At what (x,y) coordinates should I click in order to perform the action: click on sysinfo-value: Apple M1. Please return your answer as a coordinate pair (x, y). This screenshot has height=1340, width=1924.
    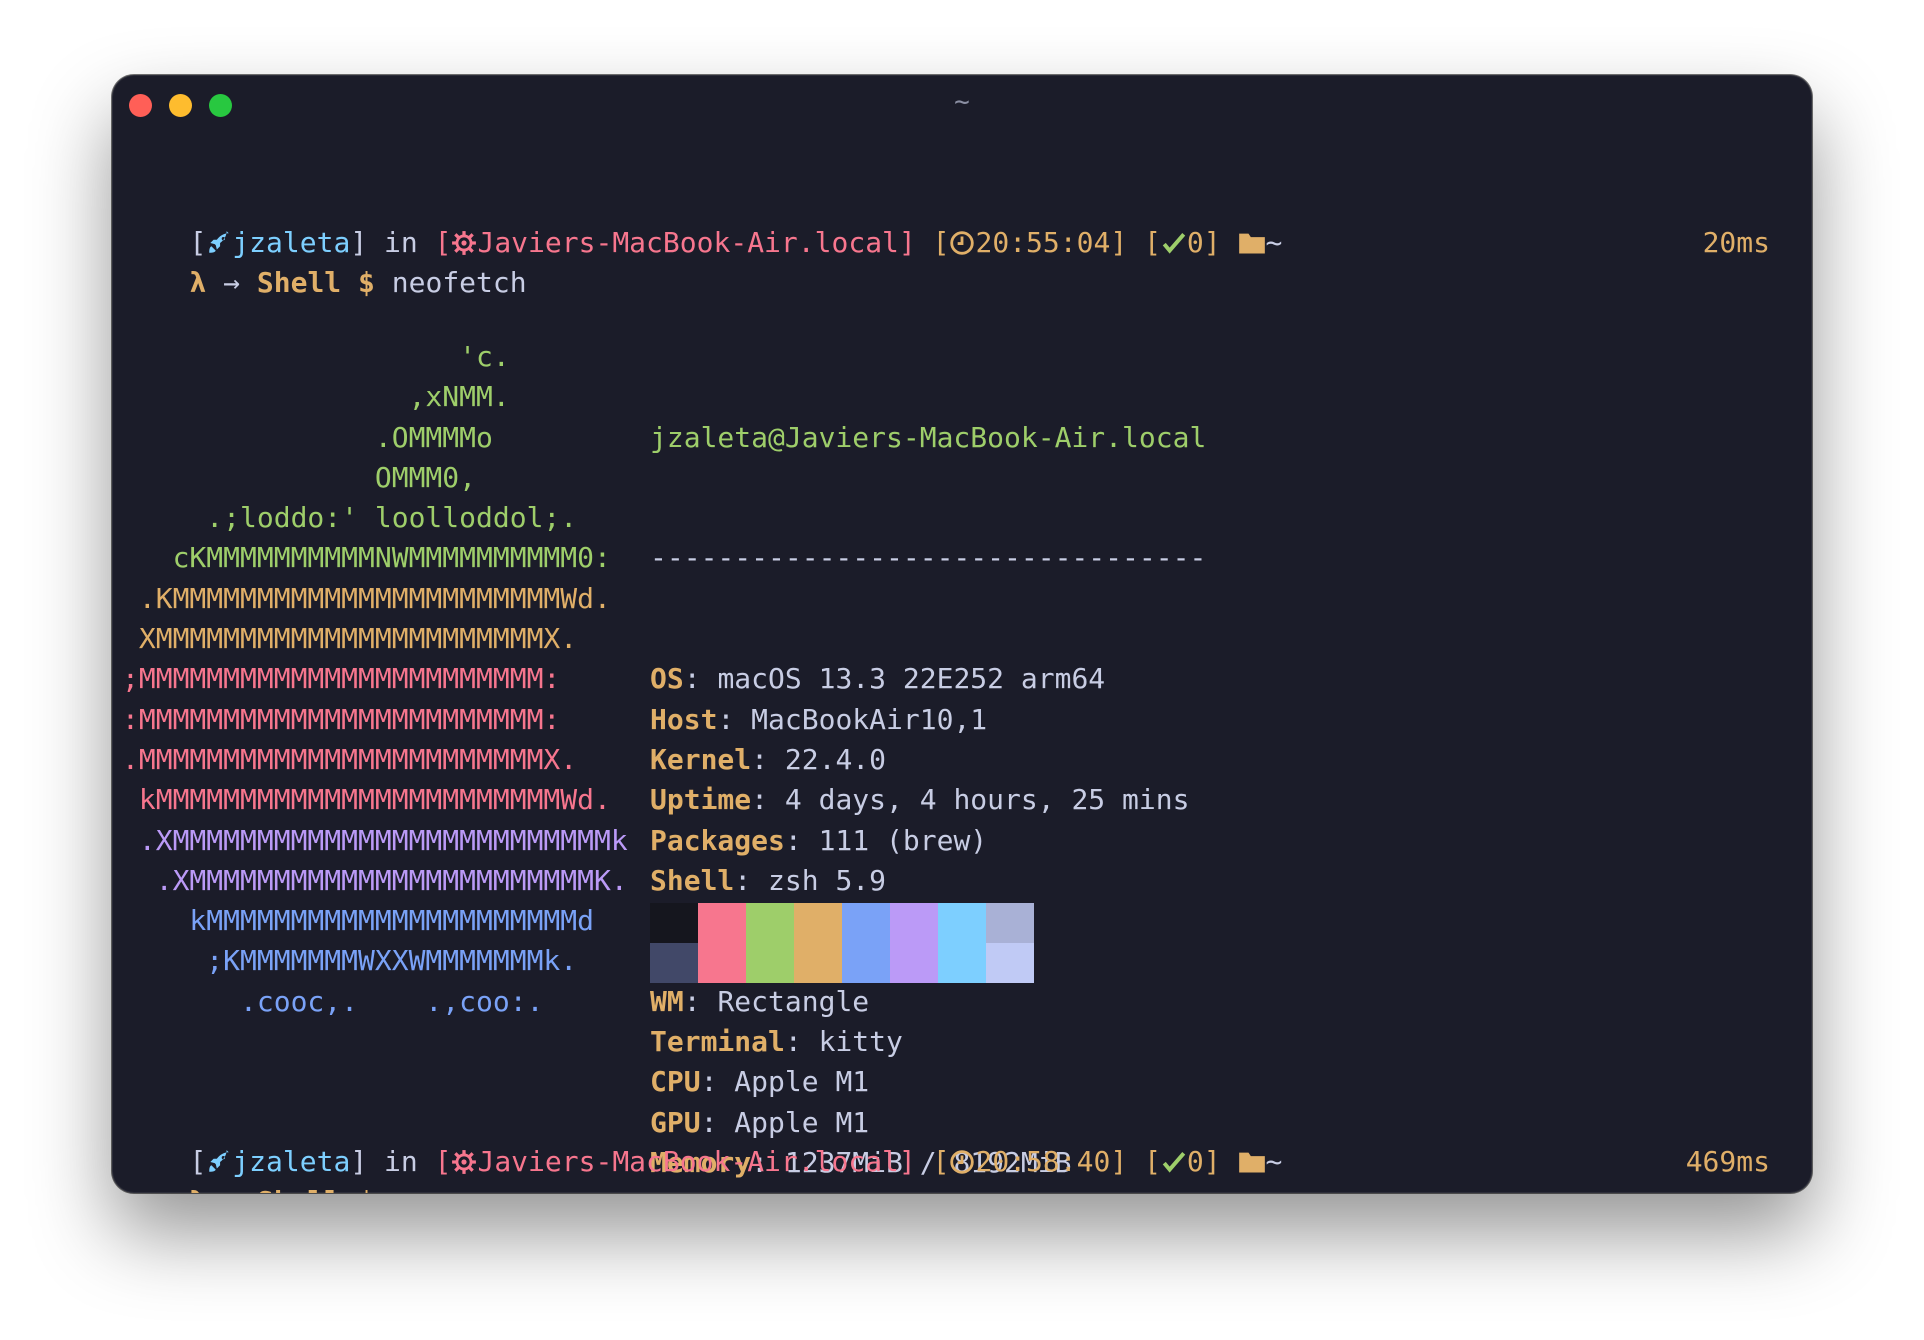
    Looking at the image, I should click on (802, 1082).